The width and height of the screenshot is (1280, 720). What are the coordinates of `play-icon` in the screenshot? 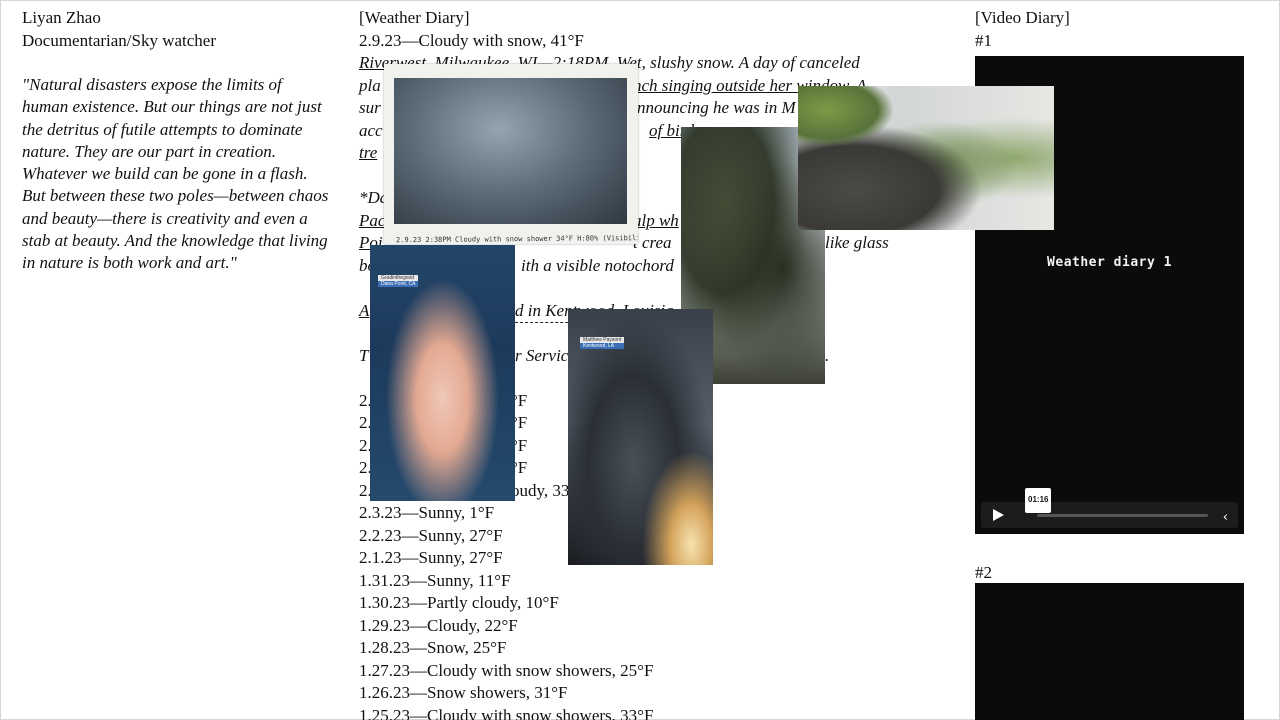 It's located at (998, 515).